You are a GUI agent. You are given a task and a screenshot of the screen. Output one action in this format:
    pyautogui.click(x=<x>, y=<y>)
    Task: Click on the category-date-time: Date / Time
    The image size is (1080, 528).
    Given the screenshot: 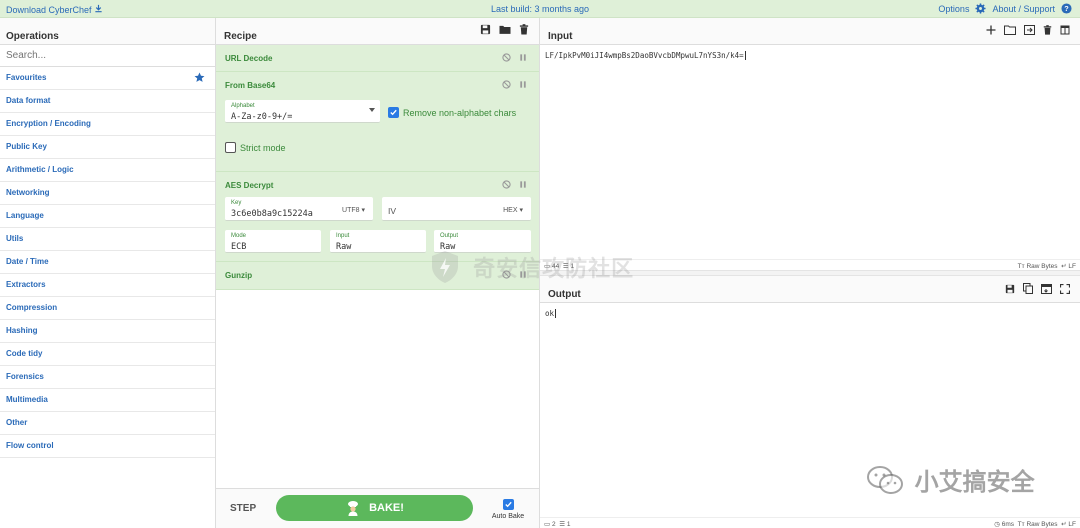 What is the action you would take?
    pyautogui.click(x=107, y=262)
    